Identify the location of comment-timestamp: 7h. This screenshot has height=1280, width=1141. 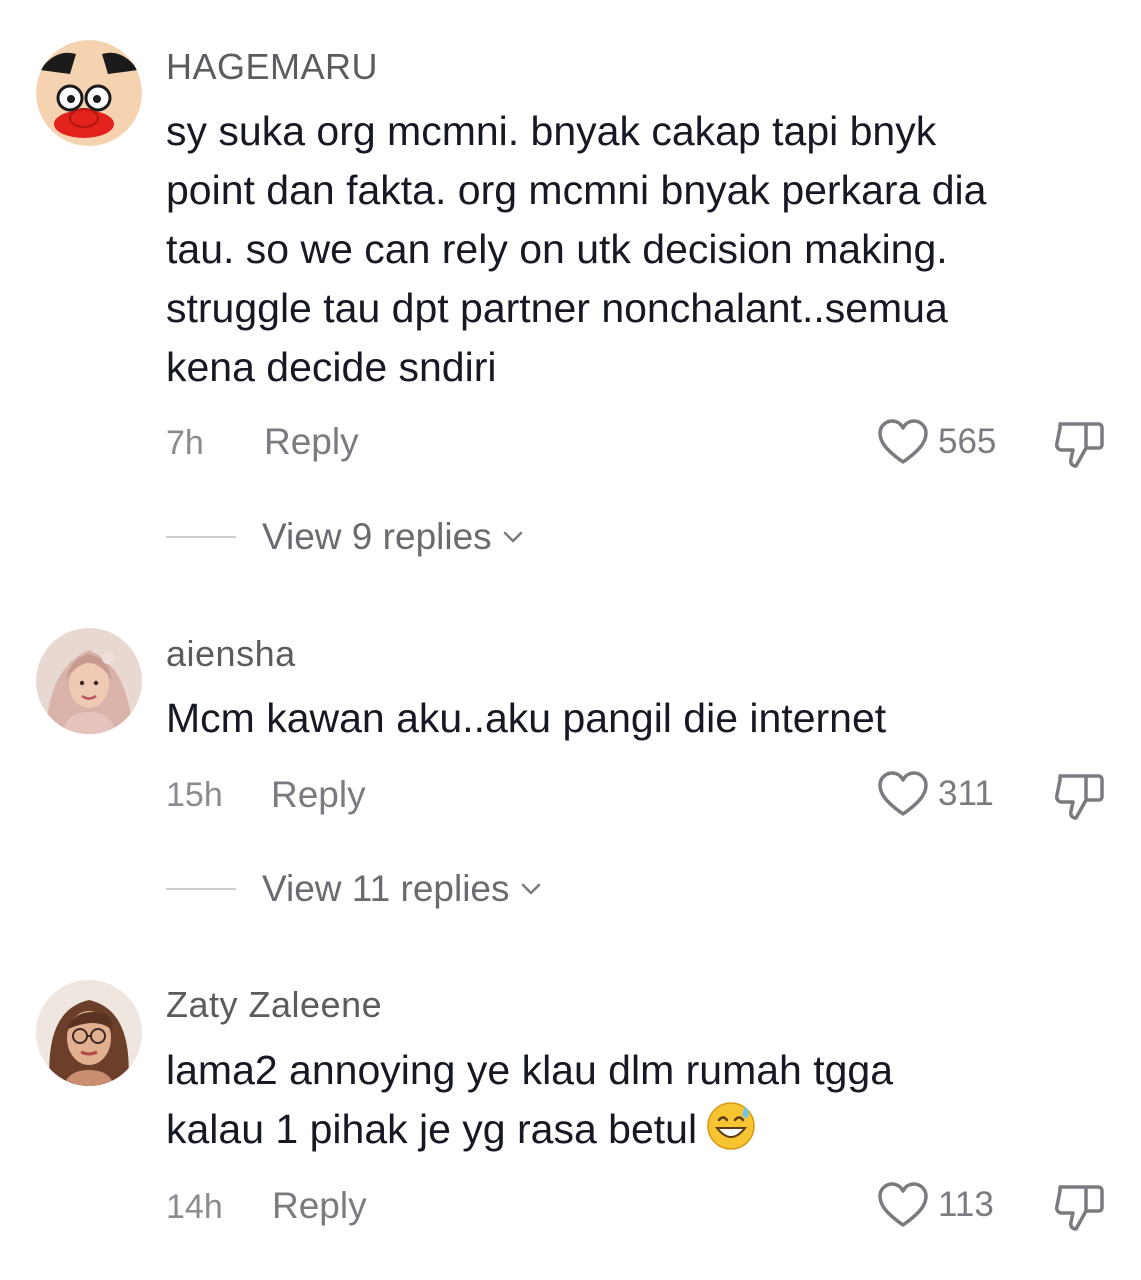
(185, 443).